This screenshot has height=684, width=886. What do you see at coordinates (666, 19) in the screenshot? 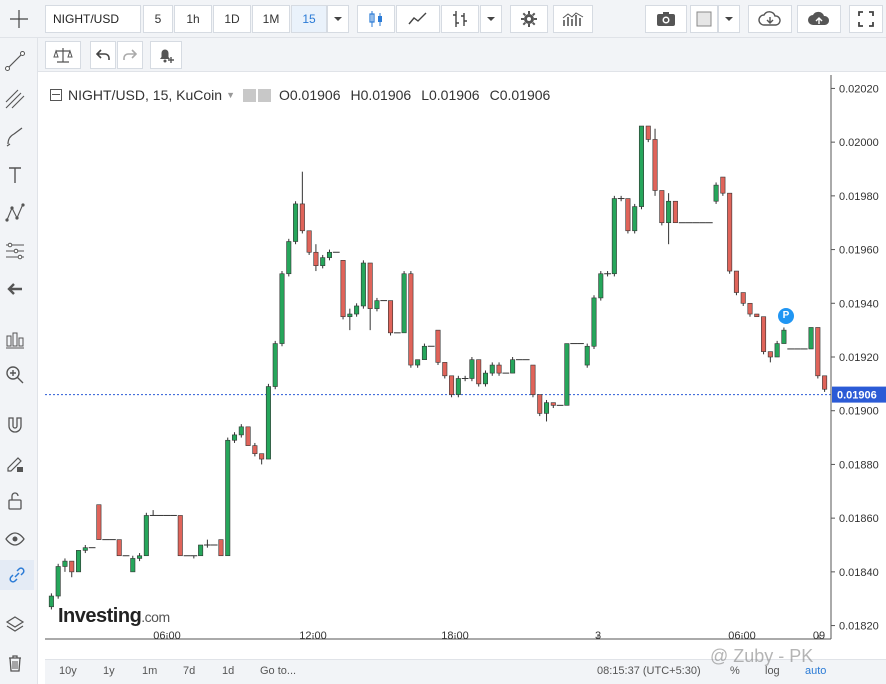
I see `screenshot-button` at bounding box center [666, 19].